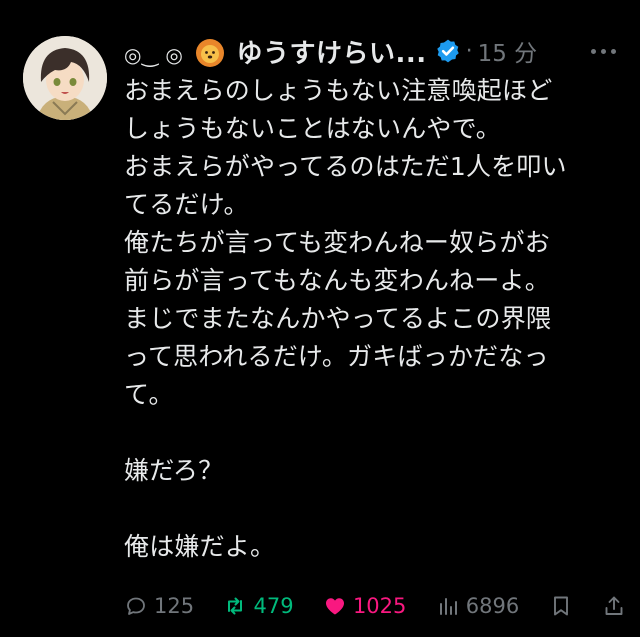  I want to click on avatar-image, so click(65, 78).